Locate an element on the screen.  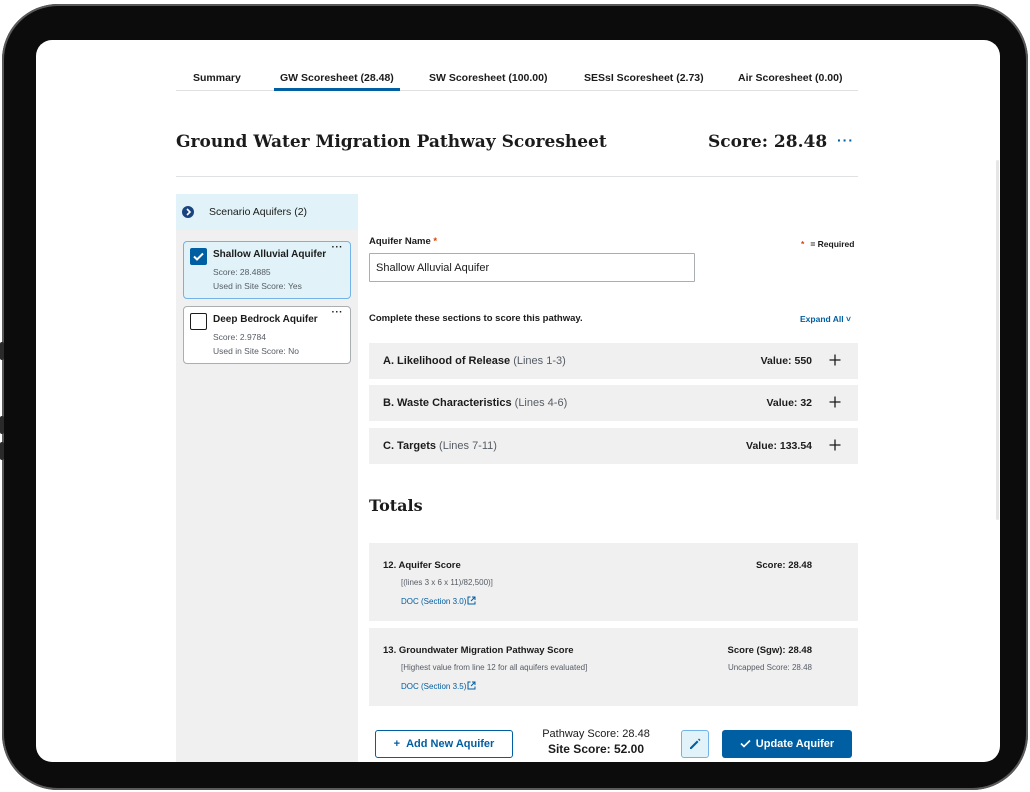
expand-all-link: Expand All ˅ is located at coordinates (825, 319).